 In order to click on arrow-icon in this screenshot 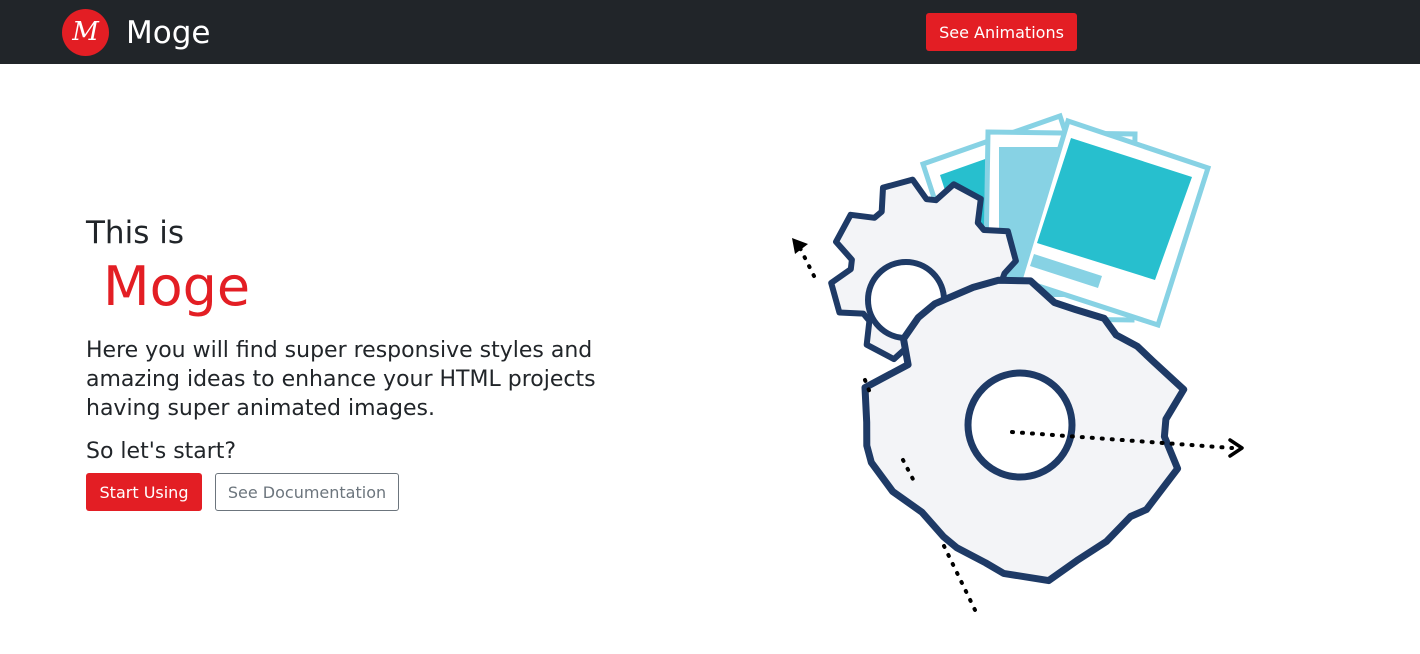, I will do `click(800, 246)`.